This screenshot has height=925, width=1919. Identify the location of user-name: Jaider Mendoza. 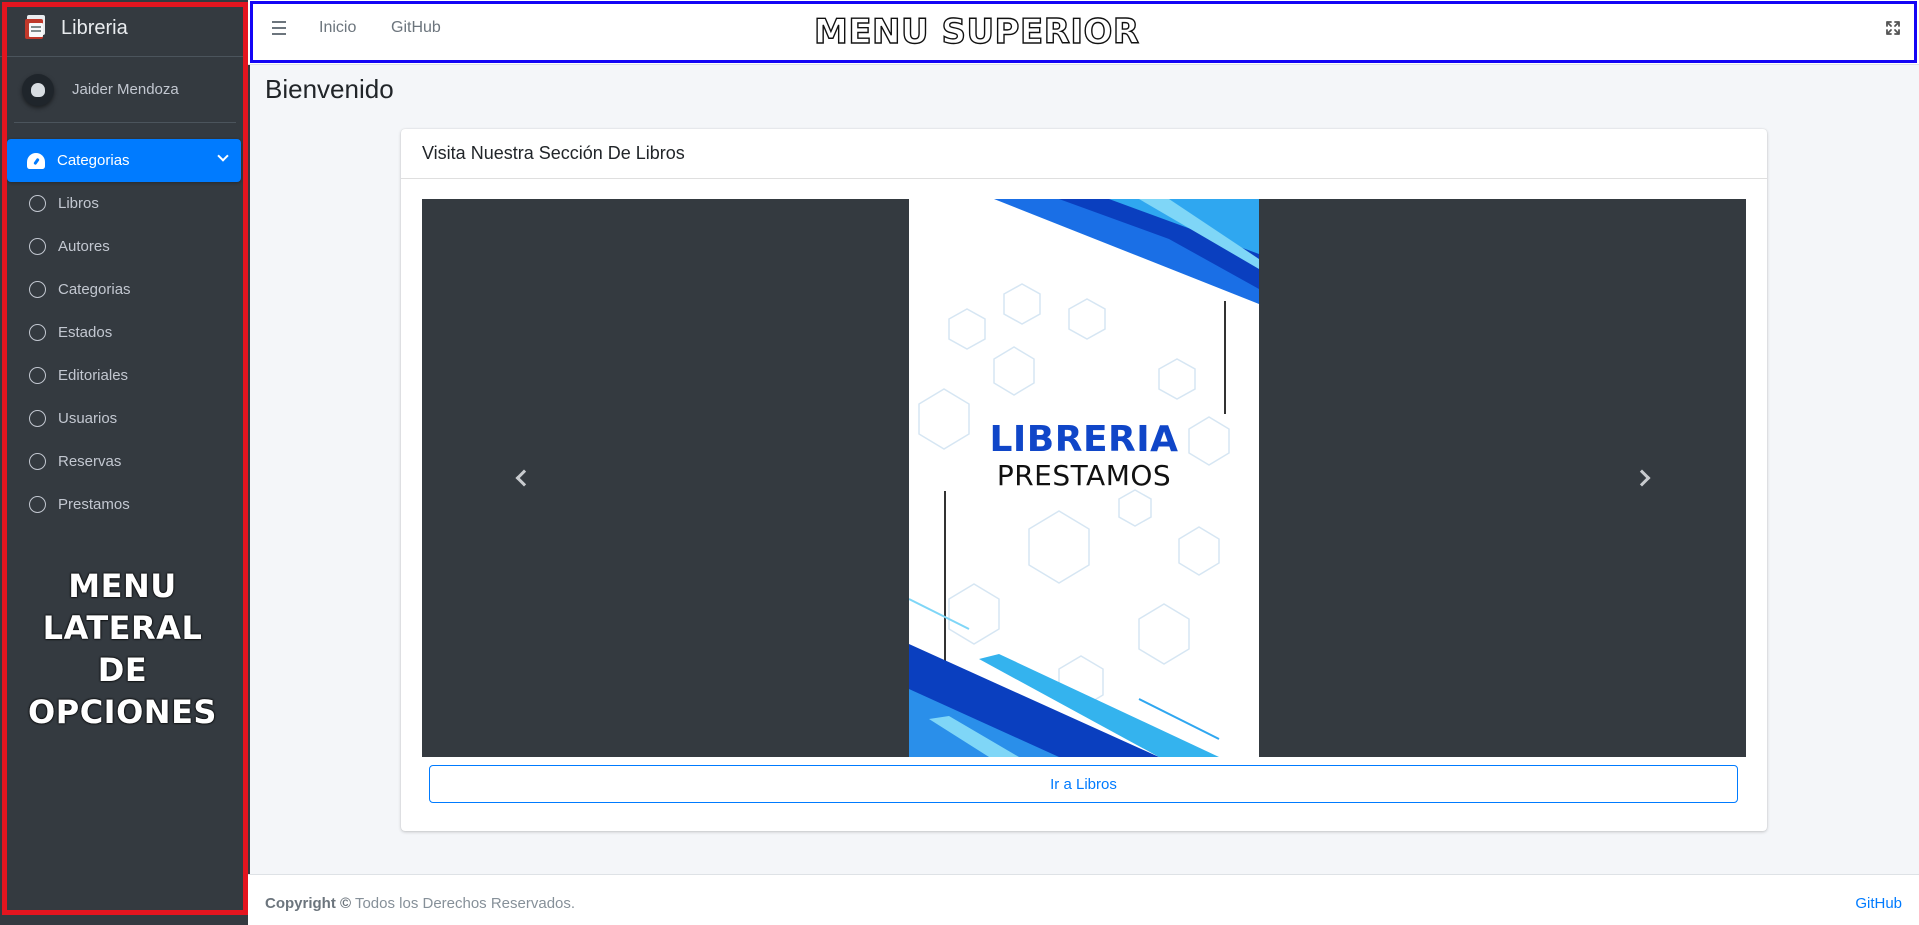
(125, 89).